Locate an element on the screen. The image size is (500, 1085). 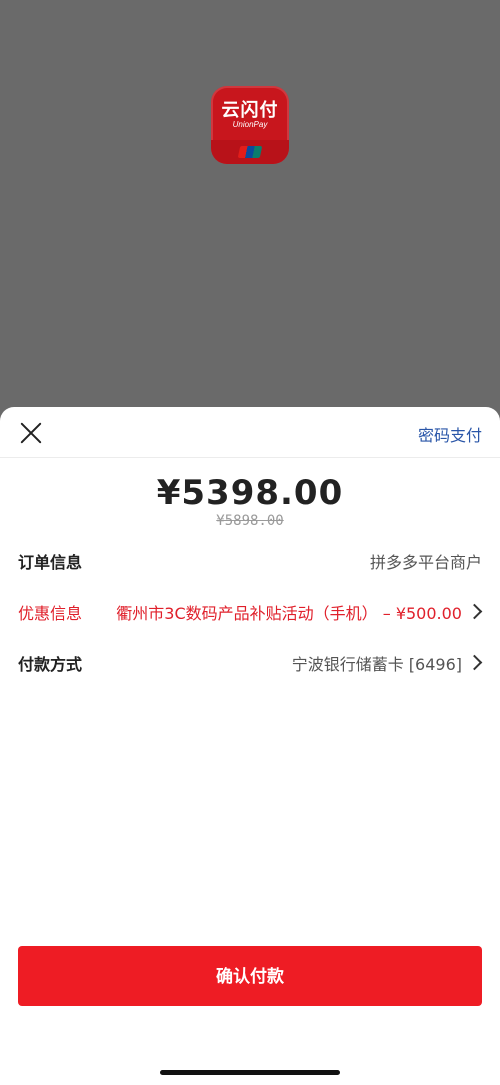
promo-info-label: 优惠信息 is located at coordinates (50, 613).